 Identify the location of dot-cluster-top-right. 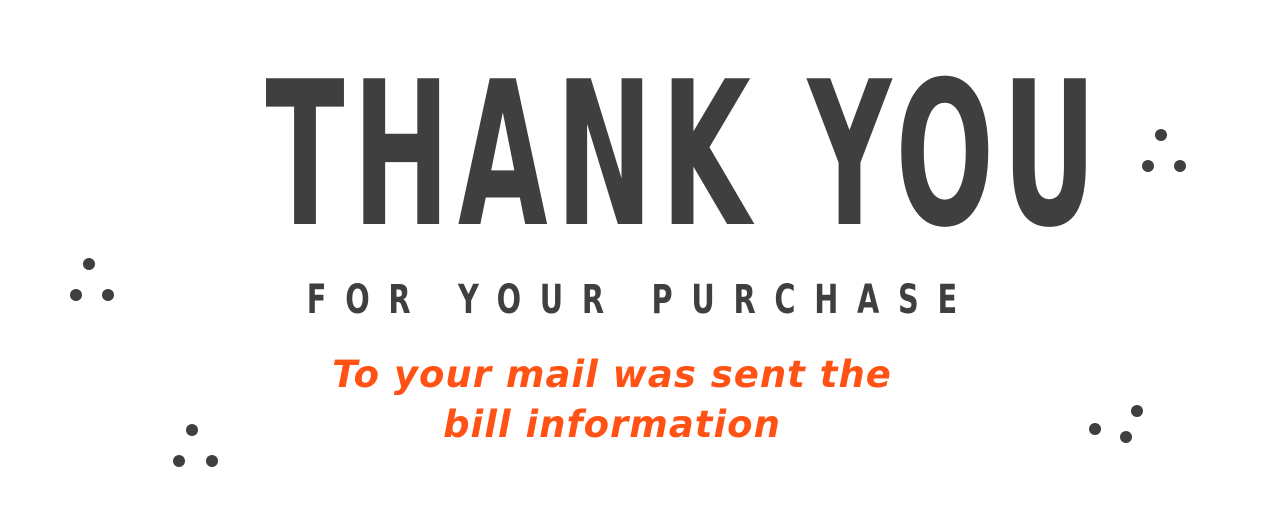
(1168, 154).